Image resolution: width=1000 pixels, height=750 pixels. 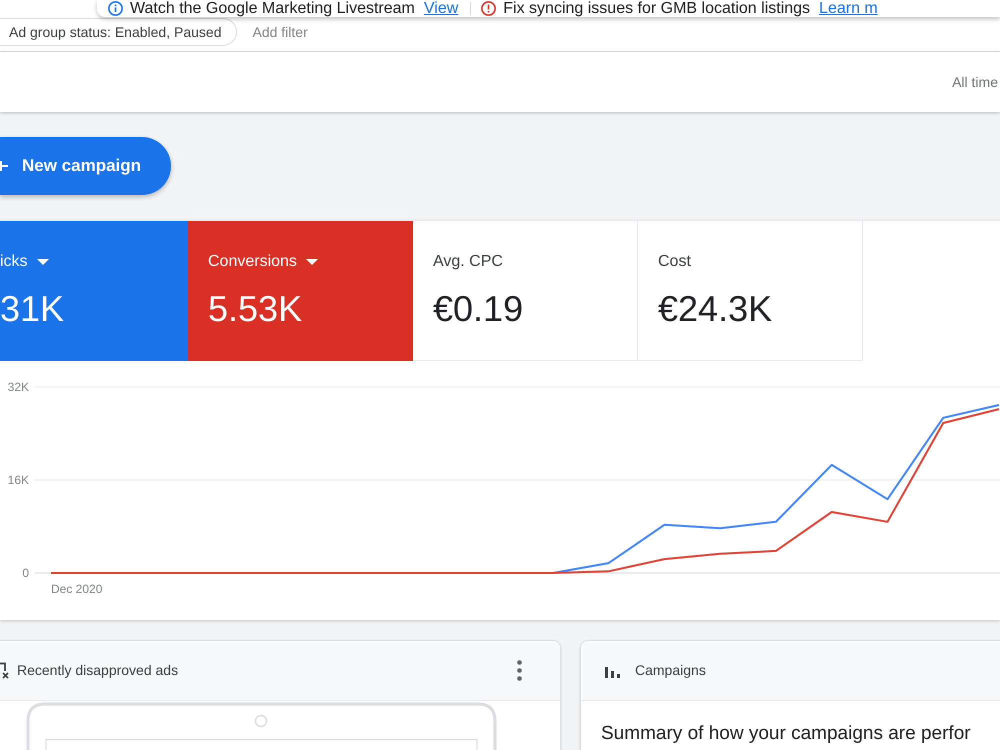 What do you see at coordinates (674, 262) in the screenshot?
I see `metric-label: Cost` at bounding box center [674, 262].